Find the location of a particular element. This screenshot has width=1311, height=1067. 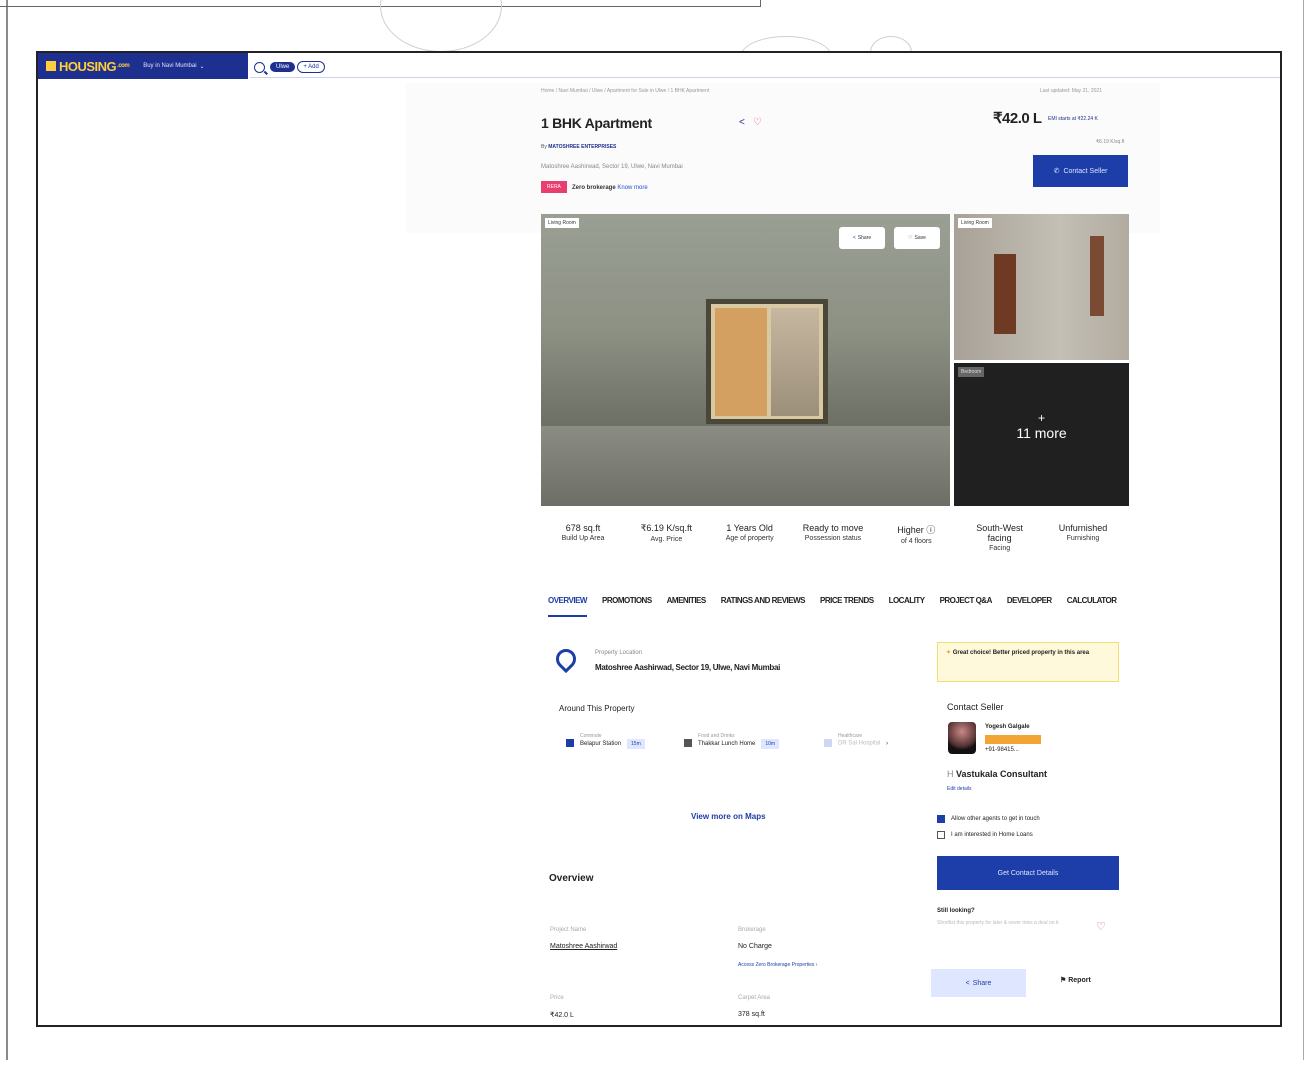

more-photos-tile: Bedroom + 11 more is located at coordinates (1041, 434).